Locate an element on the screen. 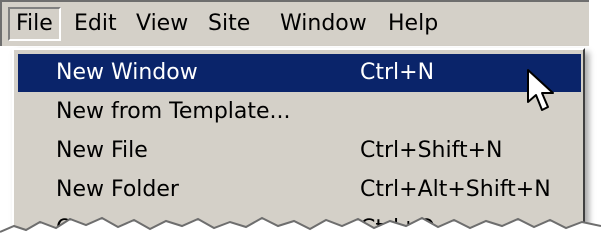 Image resolution: width=601 pixels, height=241 pixels. menu-site: Site is located at coordinates (229, 24).